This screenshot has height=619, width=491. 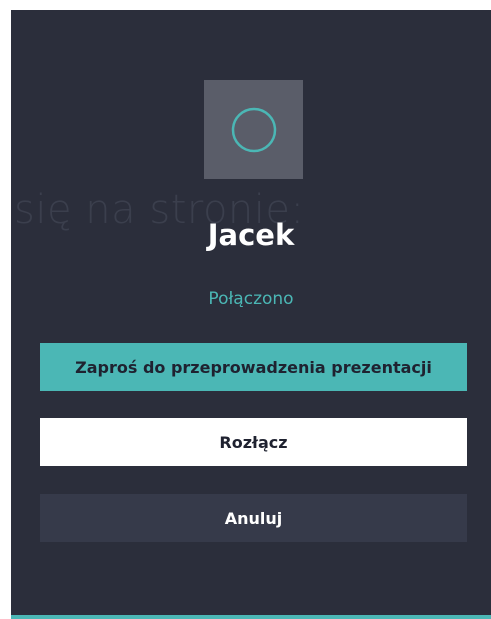 What do you see at coordinates (253, 442) in the screenshot?
I see `disconnect-button: Rozłącz` at bounding box center [253, 442].